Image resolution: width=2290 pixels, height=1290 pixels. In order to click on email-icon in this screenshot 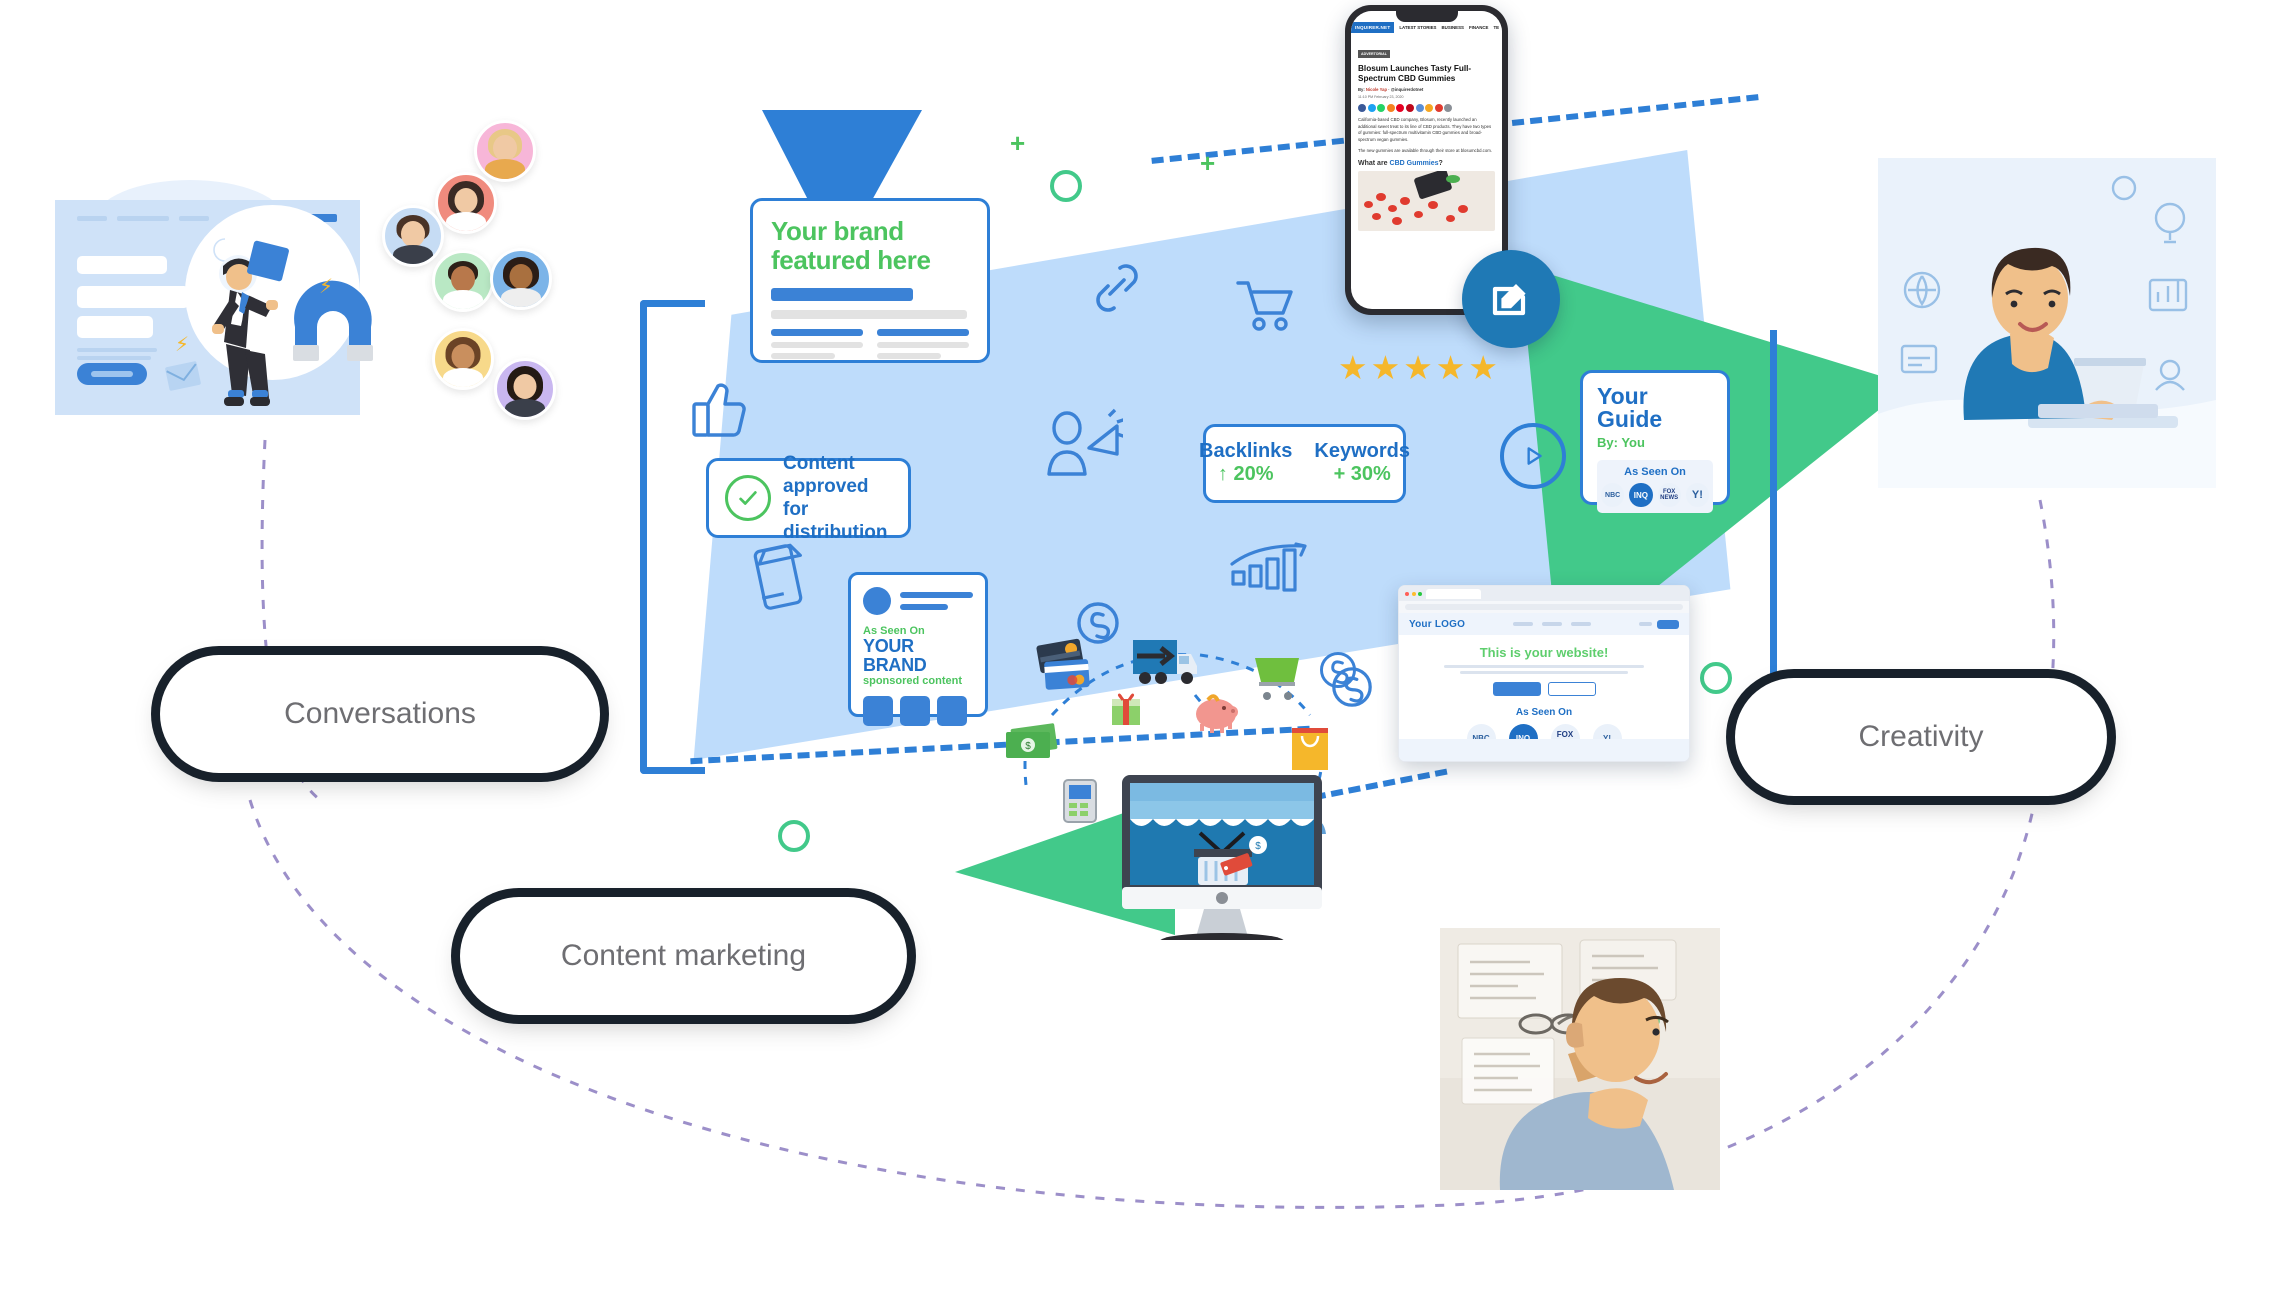, I will do `click(1419, 108)`.